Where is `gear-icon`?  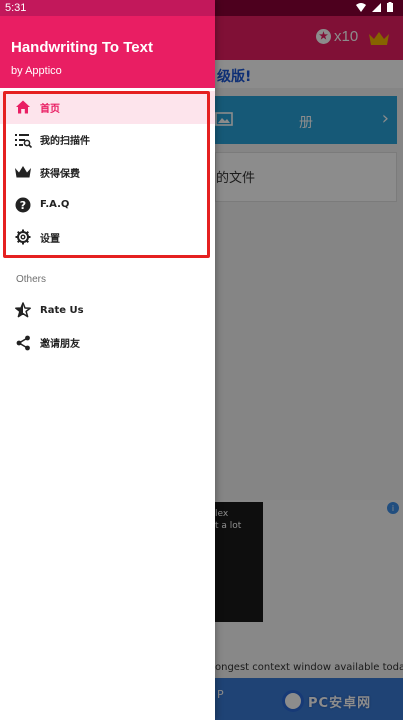
gear-icon is located at coordinates (23, 237).